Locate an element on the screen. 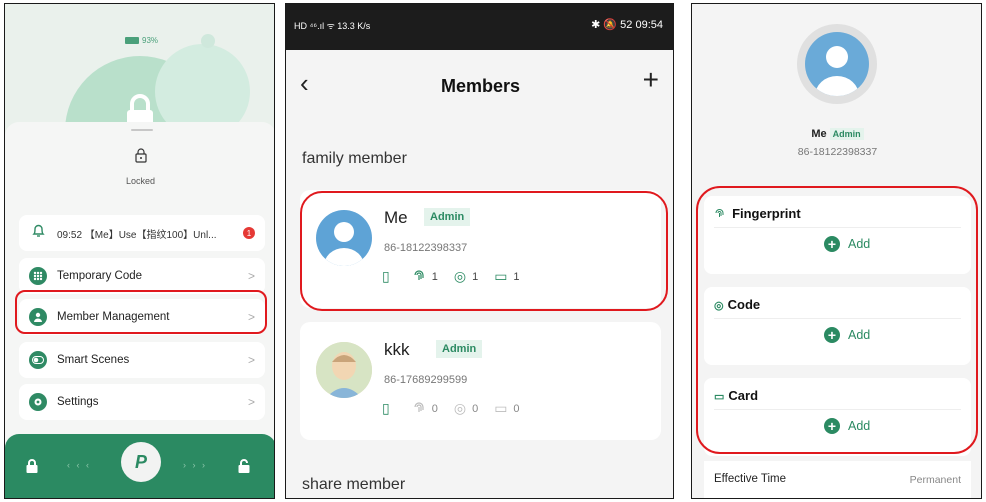 Image resolution: width=986 pixels, height=502 pixels. menu-item-temporary-code: Temporary Code > is located at coordinates (142, 276).